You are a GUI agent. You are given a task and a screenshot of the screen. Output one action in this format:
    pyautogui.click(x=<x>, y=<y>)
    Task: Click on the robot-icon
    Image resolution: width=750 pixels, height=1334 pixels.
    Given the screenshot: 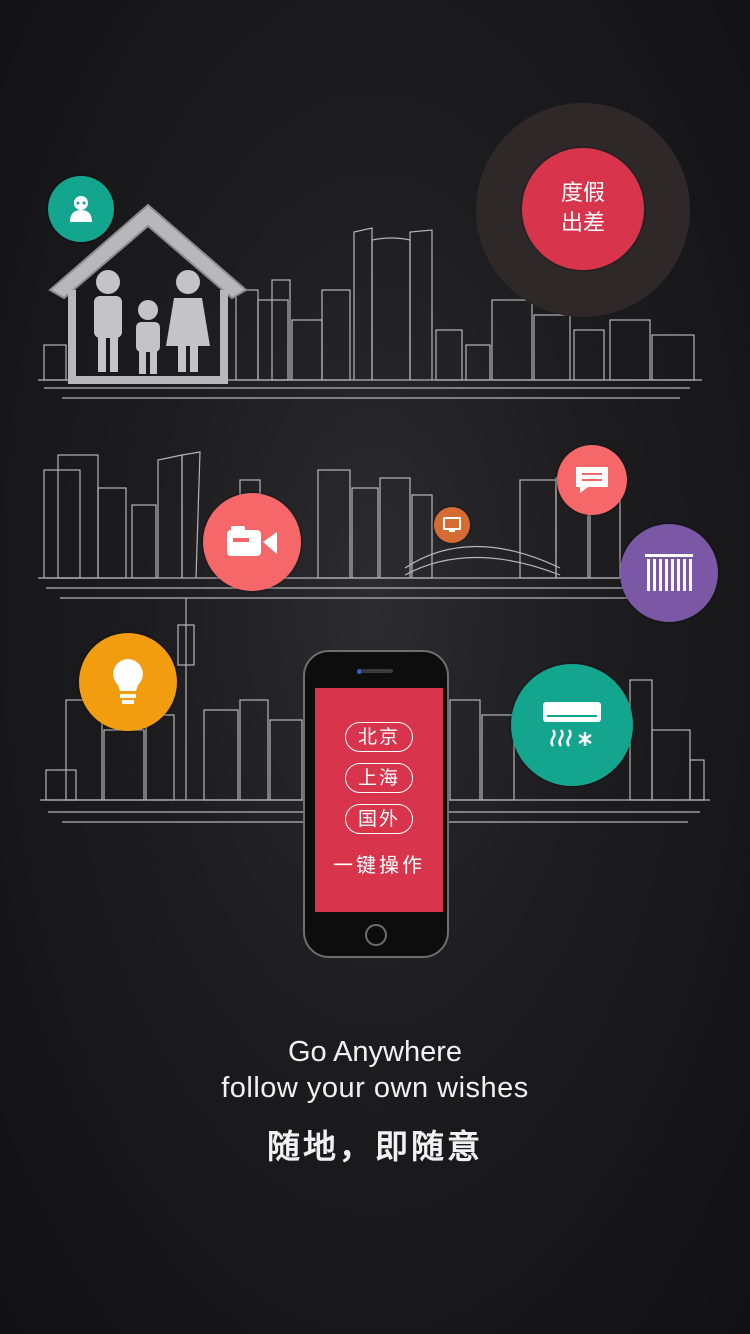 What is the action you would take?
    pyautogui.click(x=81, y=209)
    